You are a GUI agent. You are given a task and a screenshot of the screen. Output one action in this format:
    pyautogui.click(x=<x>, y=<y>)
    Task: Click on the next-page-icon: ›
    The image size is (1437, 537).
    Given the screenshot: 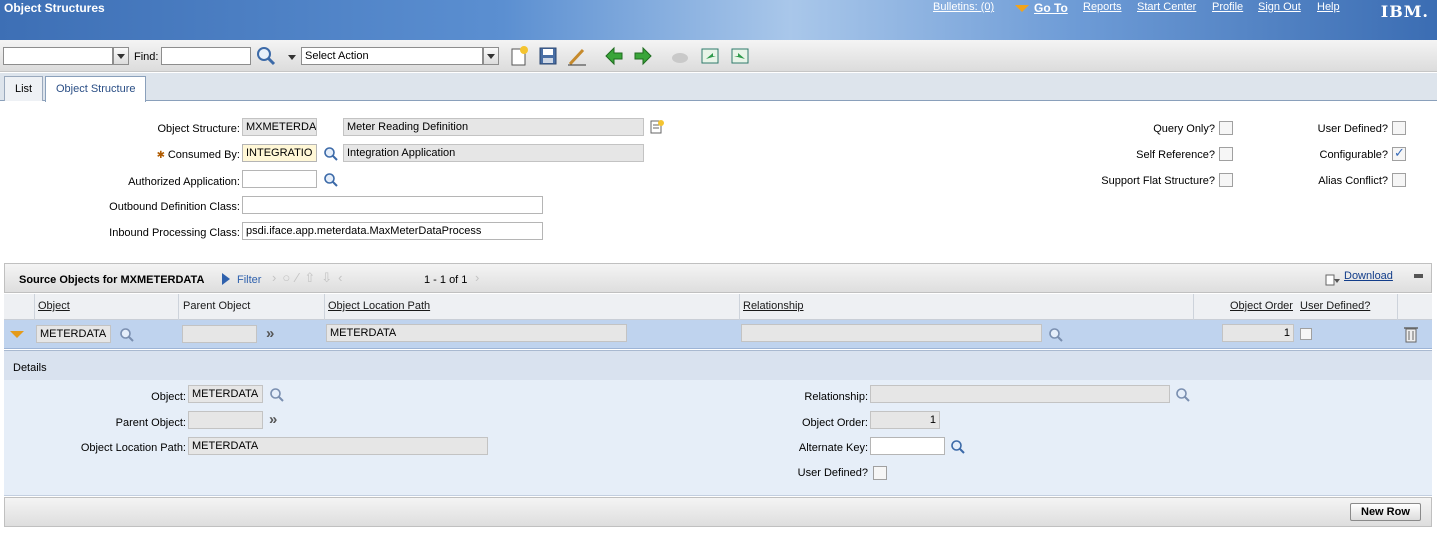 What is the action you would take?
    pyautogui.click(x=477, y=277)
    